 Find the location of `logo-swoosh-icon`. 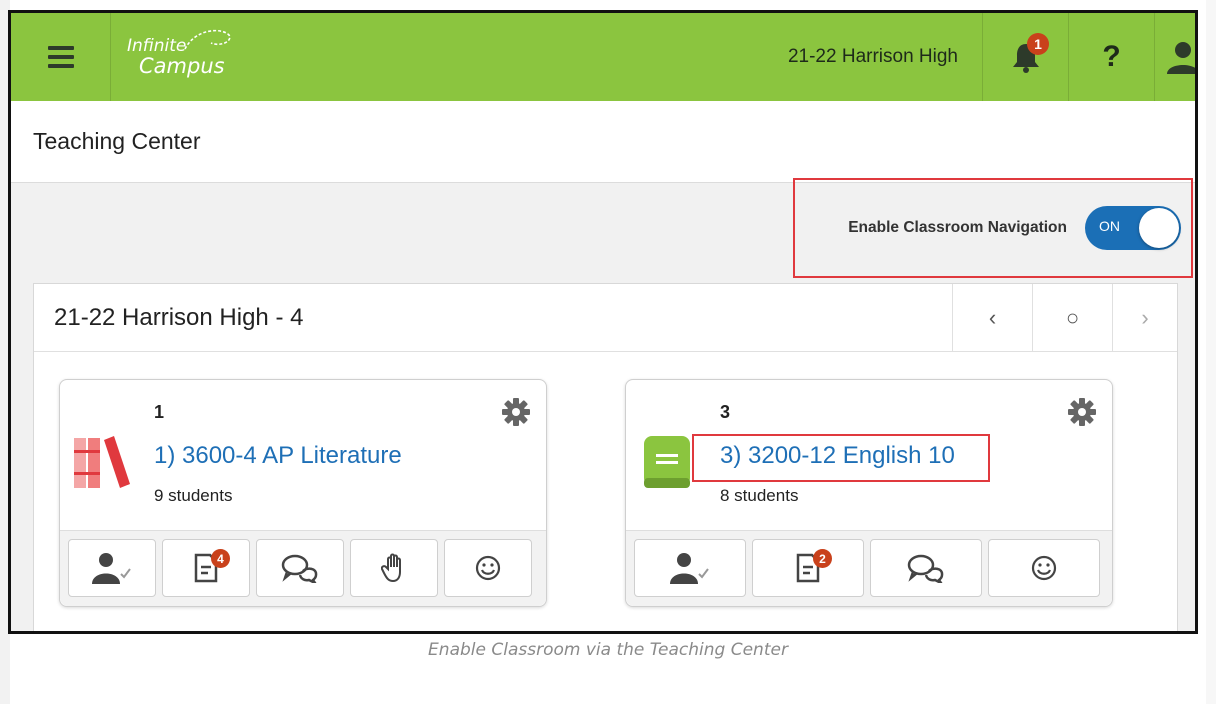

logo-swoosh-icon is located at coordinates (207, 39).